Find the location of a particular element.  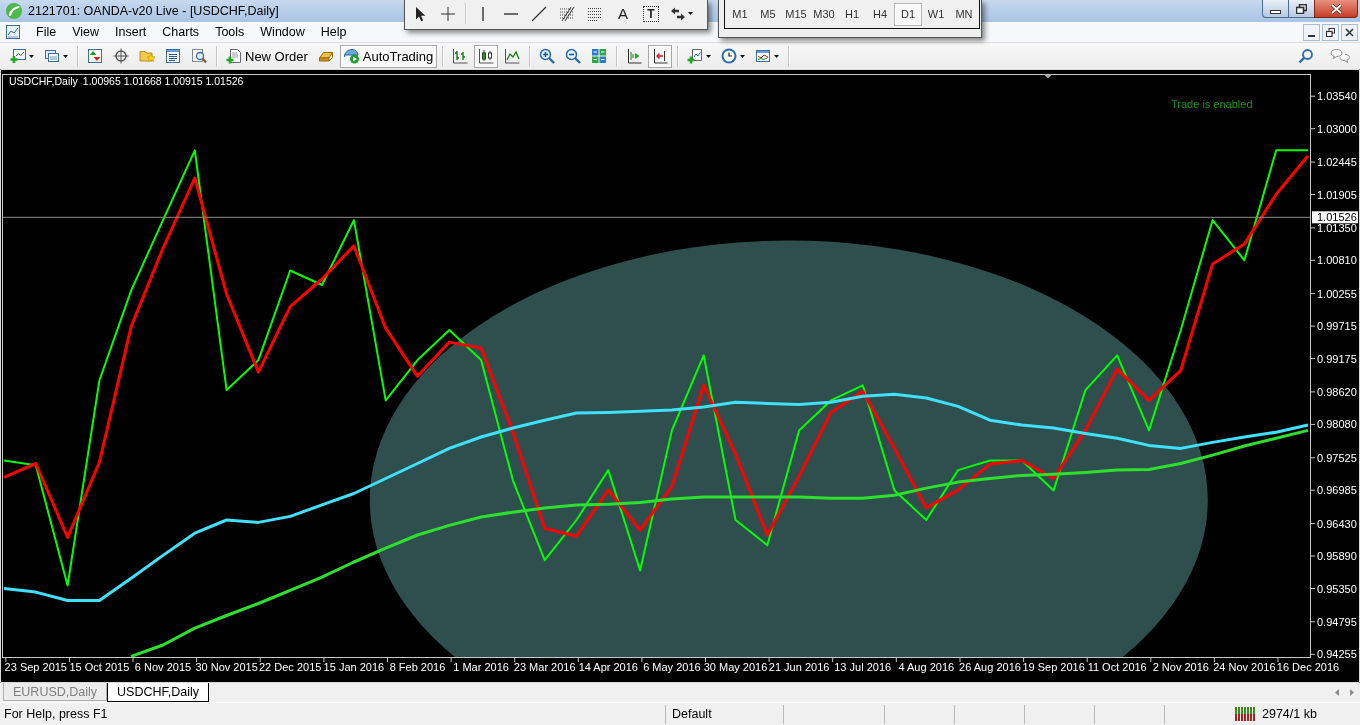

price-axis-label: 1.01350 is located at coordinates (1337, 227).